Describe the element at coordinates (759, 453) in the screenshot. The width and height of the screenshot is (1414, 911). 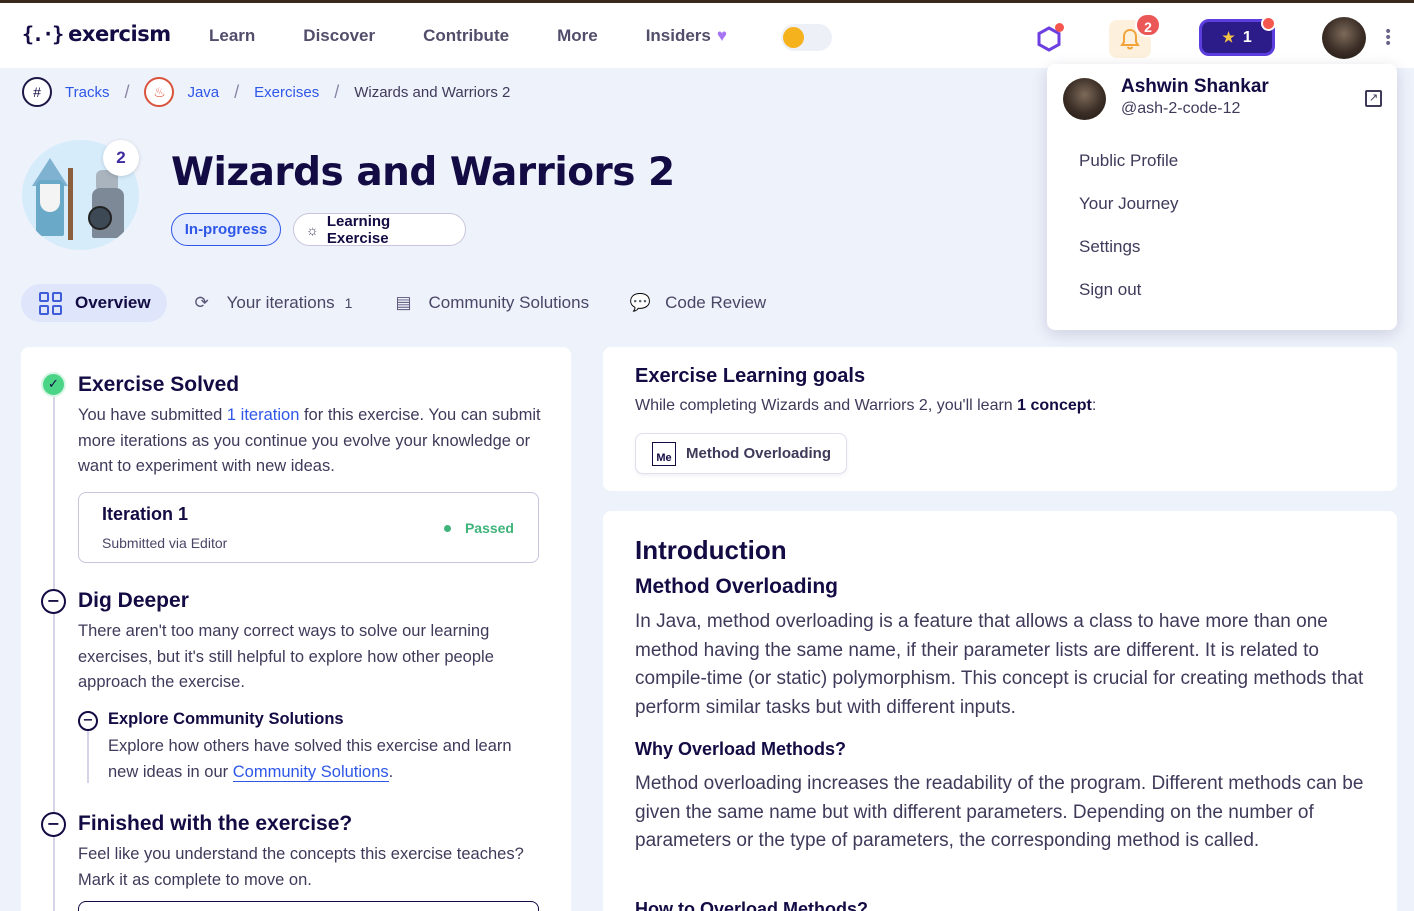
I see `concept-label: Method Overloading` at that location.